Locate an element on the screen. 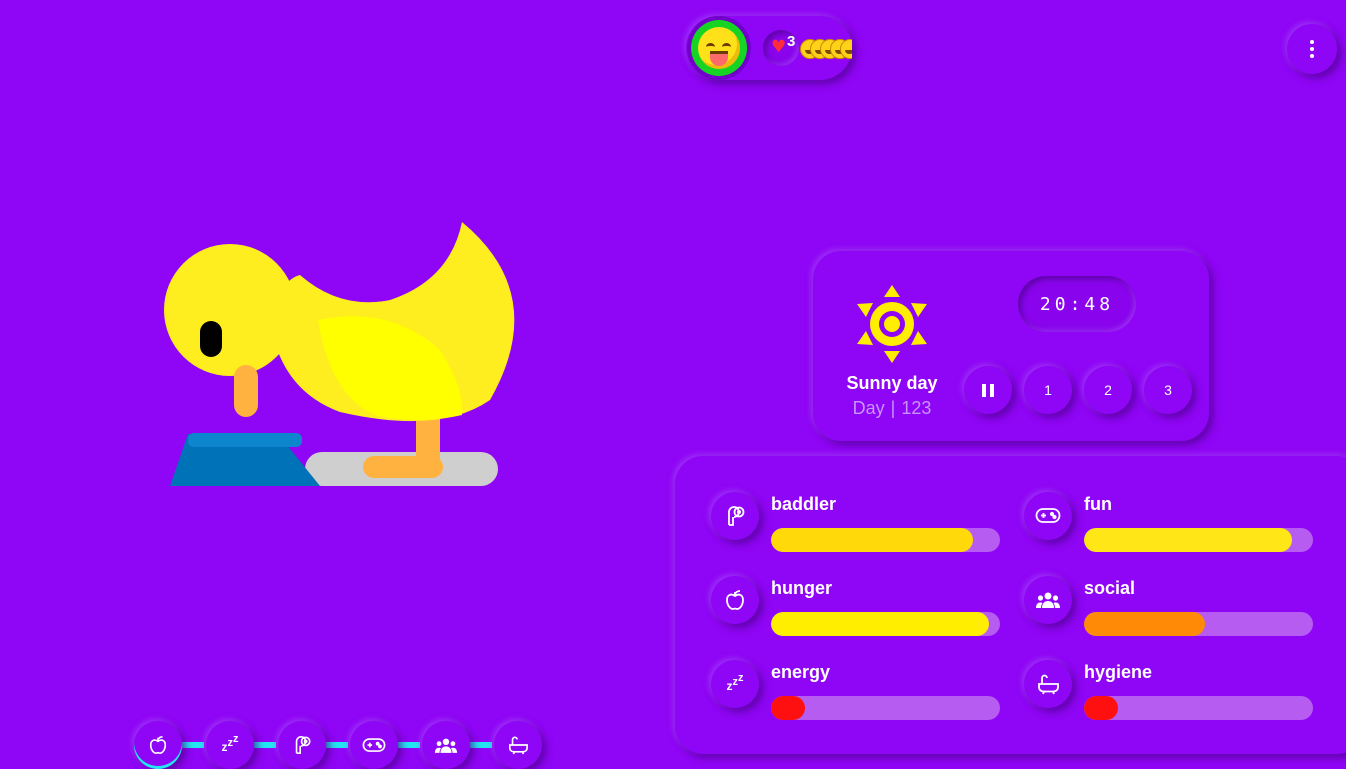 Image resolution: width=1346 pixels, height=769 pixels. stat-bar-baddler is located at coordinates (885, 540).